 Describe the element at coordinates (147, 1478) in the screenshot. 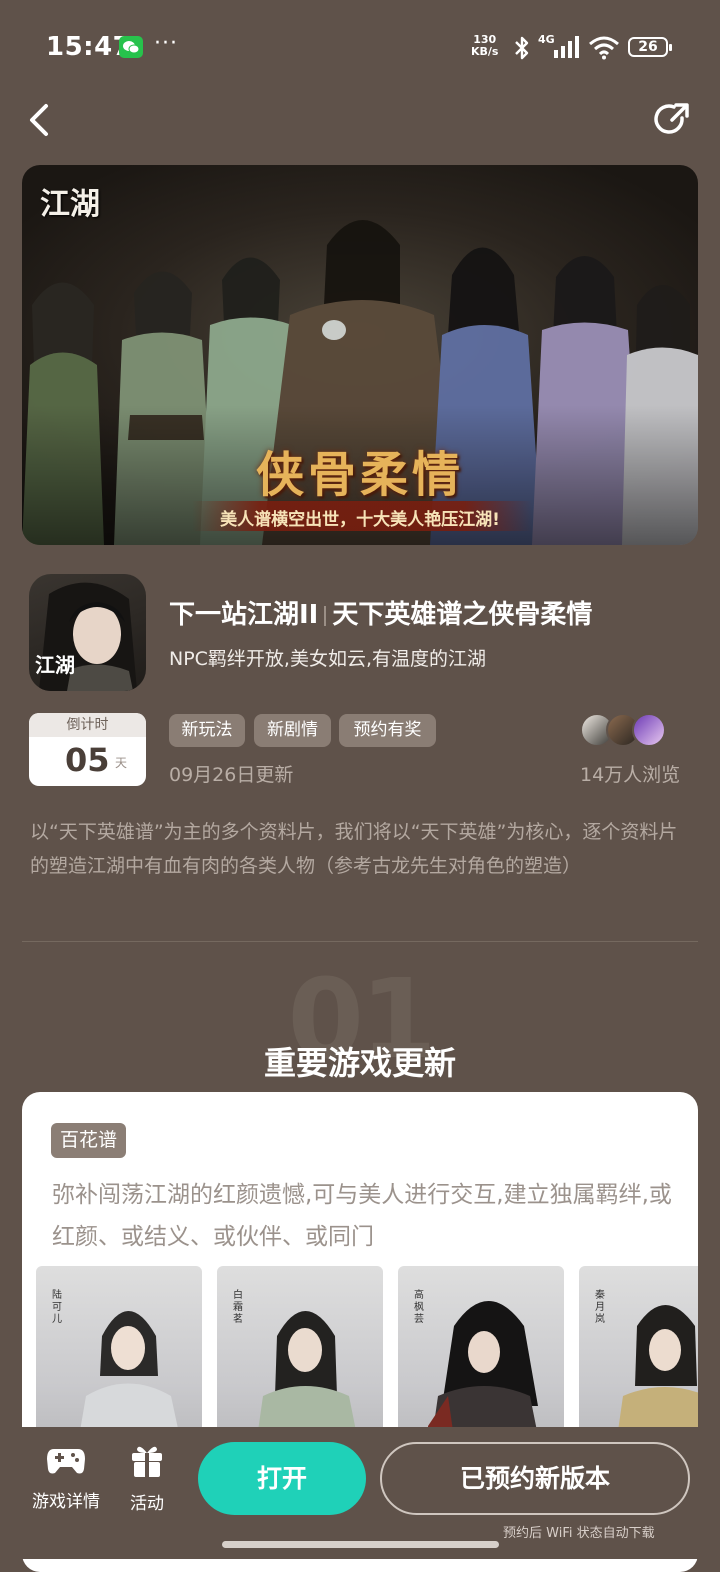

I see `activity-tab: 活动` at that location.